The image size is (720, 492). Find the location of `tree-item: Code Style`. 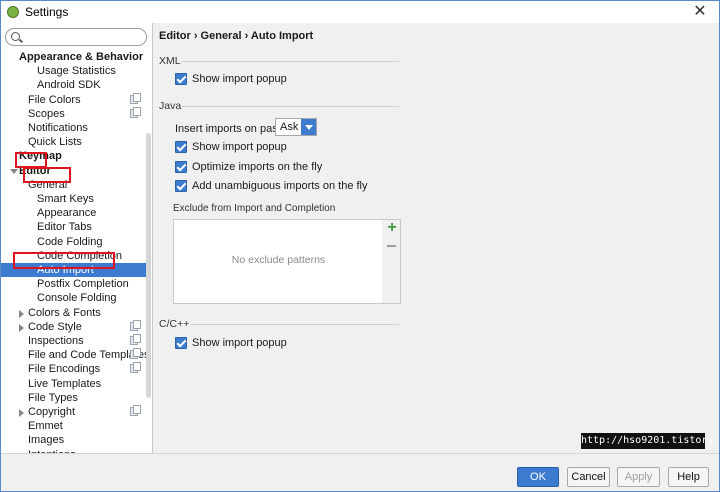

tree-item: Code Style is located at coordinates (73, 326).